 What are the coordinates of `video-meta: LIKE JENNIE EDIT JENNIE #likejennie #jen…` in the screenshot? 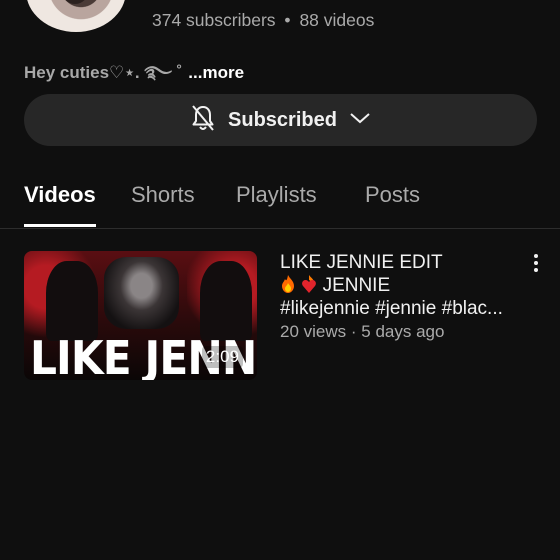 It's located at (405, 297).